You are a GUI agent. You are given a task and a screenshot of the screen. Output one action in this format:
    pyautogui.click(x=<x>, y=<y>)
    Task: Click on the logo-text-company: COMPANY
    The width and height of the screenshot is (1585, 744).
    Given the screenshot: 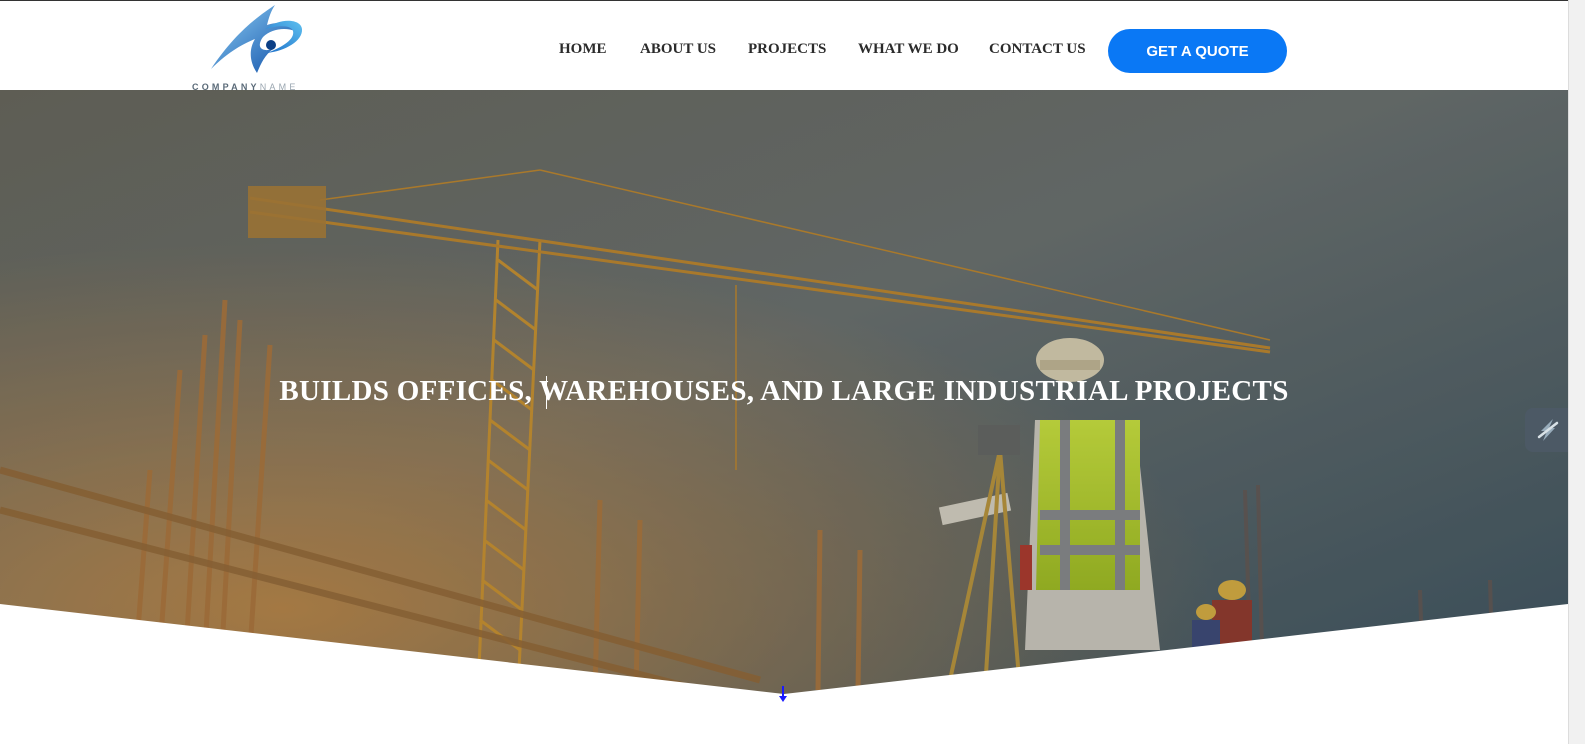 What is the action you would take?
    pyautogui.click(x=226, y=87)
    